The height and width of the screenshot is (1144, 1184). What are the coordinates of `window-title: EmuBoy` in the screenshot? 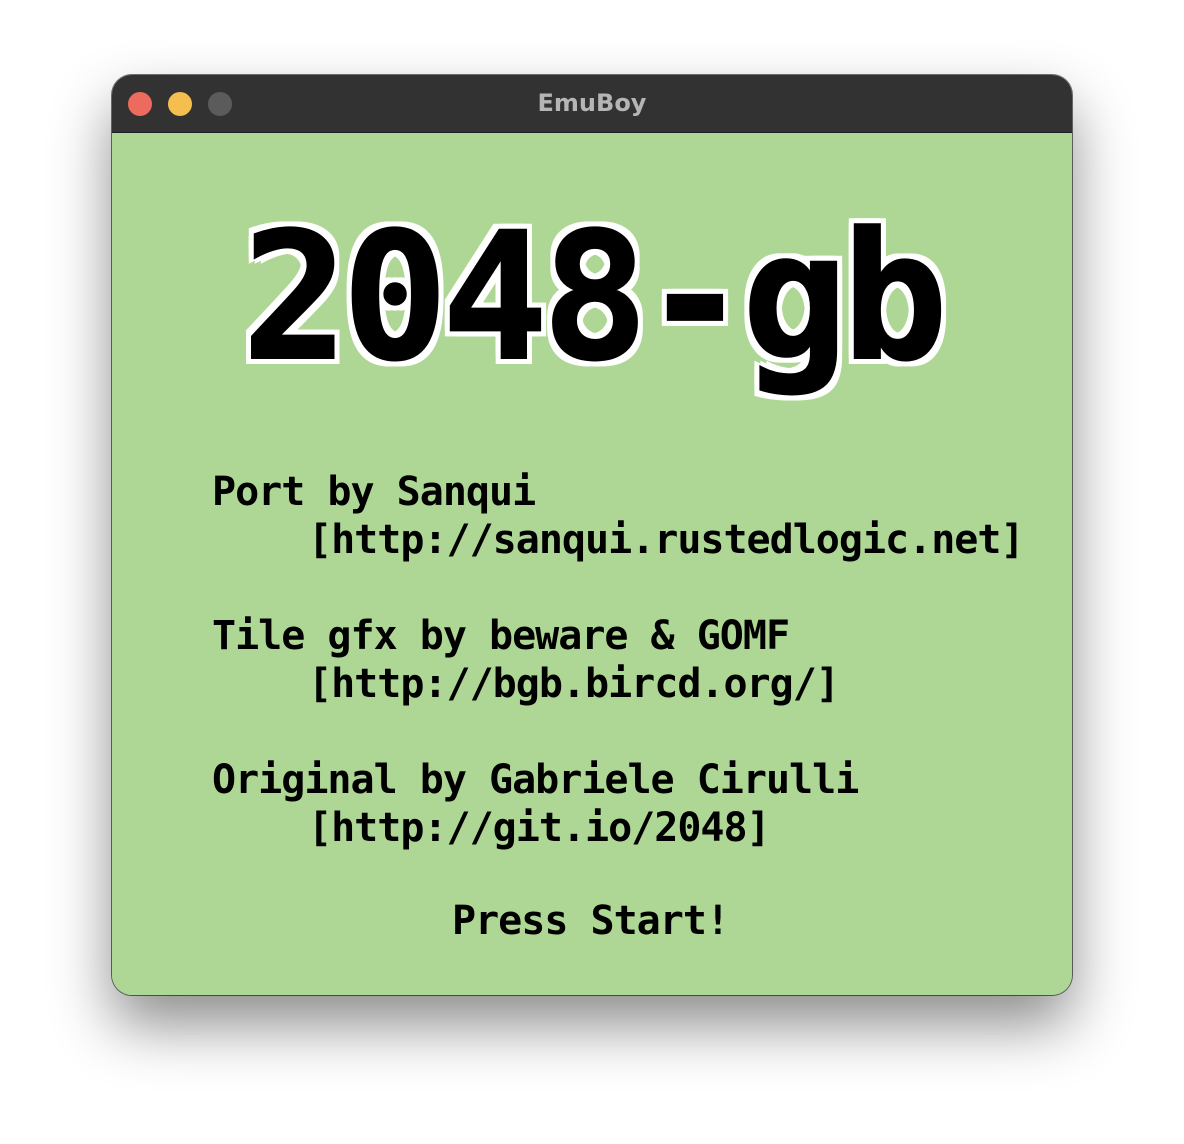 It's located at (592, 103).